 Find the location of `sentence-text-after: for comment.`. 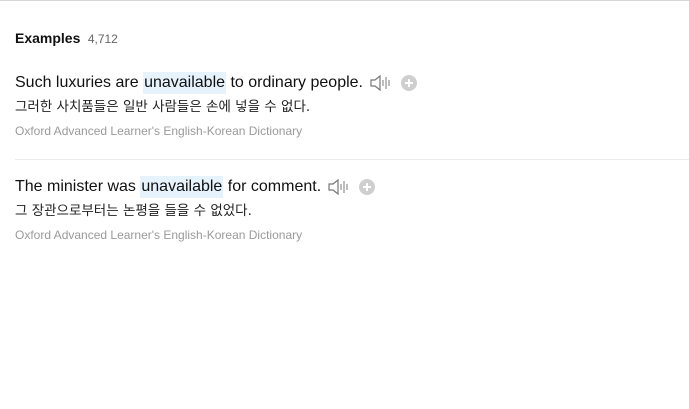

sentence-text-after: for comment. is located at coordinates (272, 186).